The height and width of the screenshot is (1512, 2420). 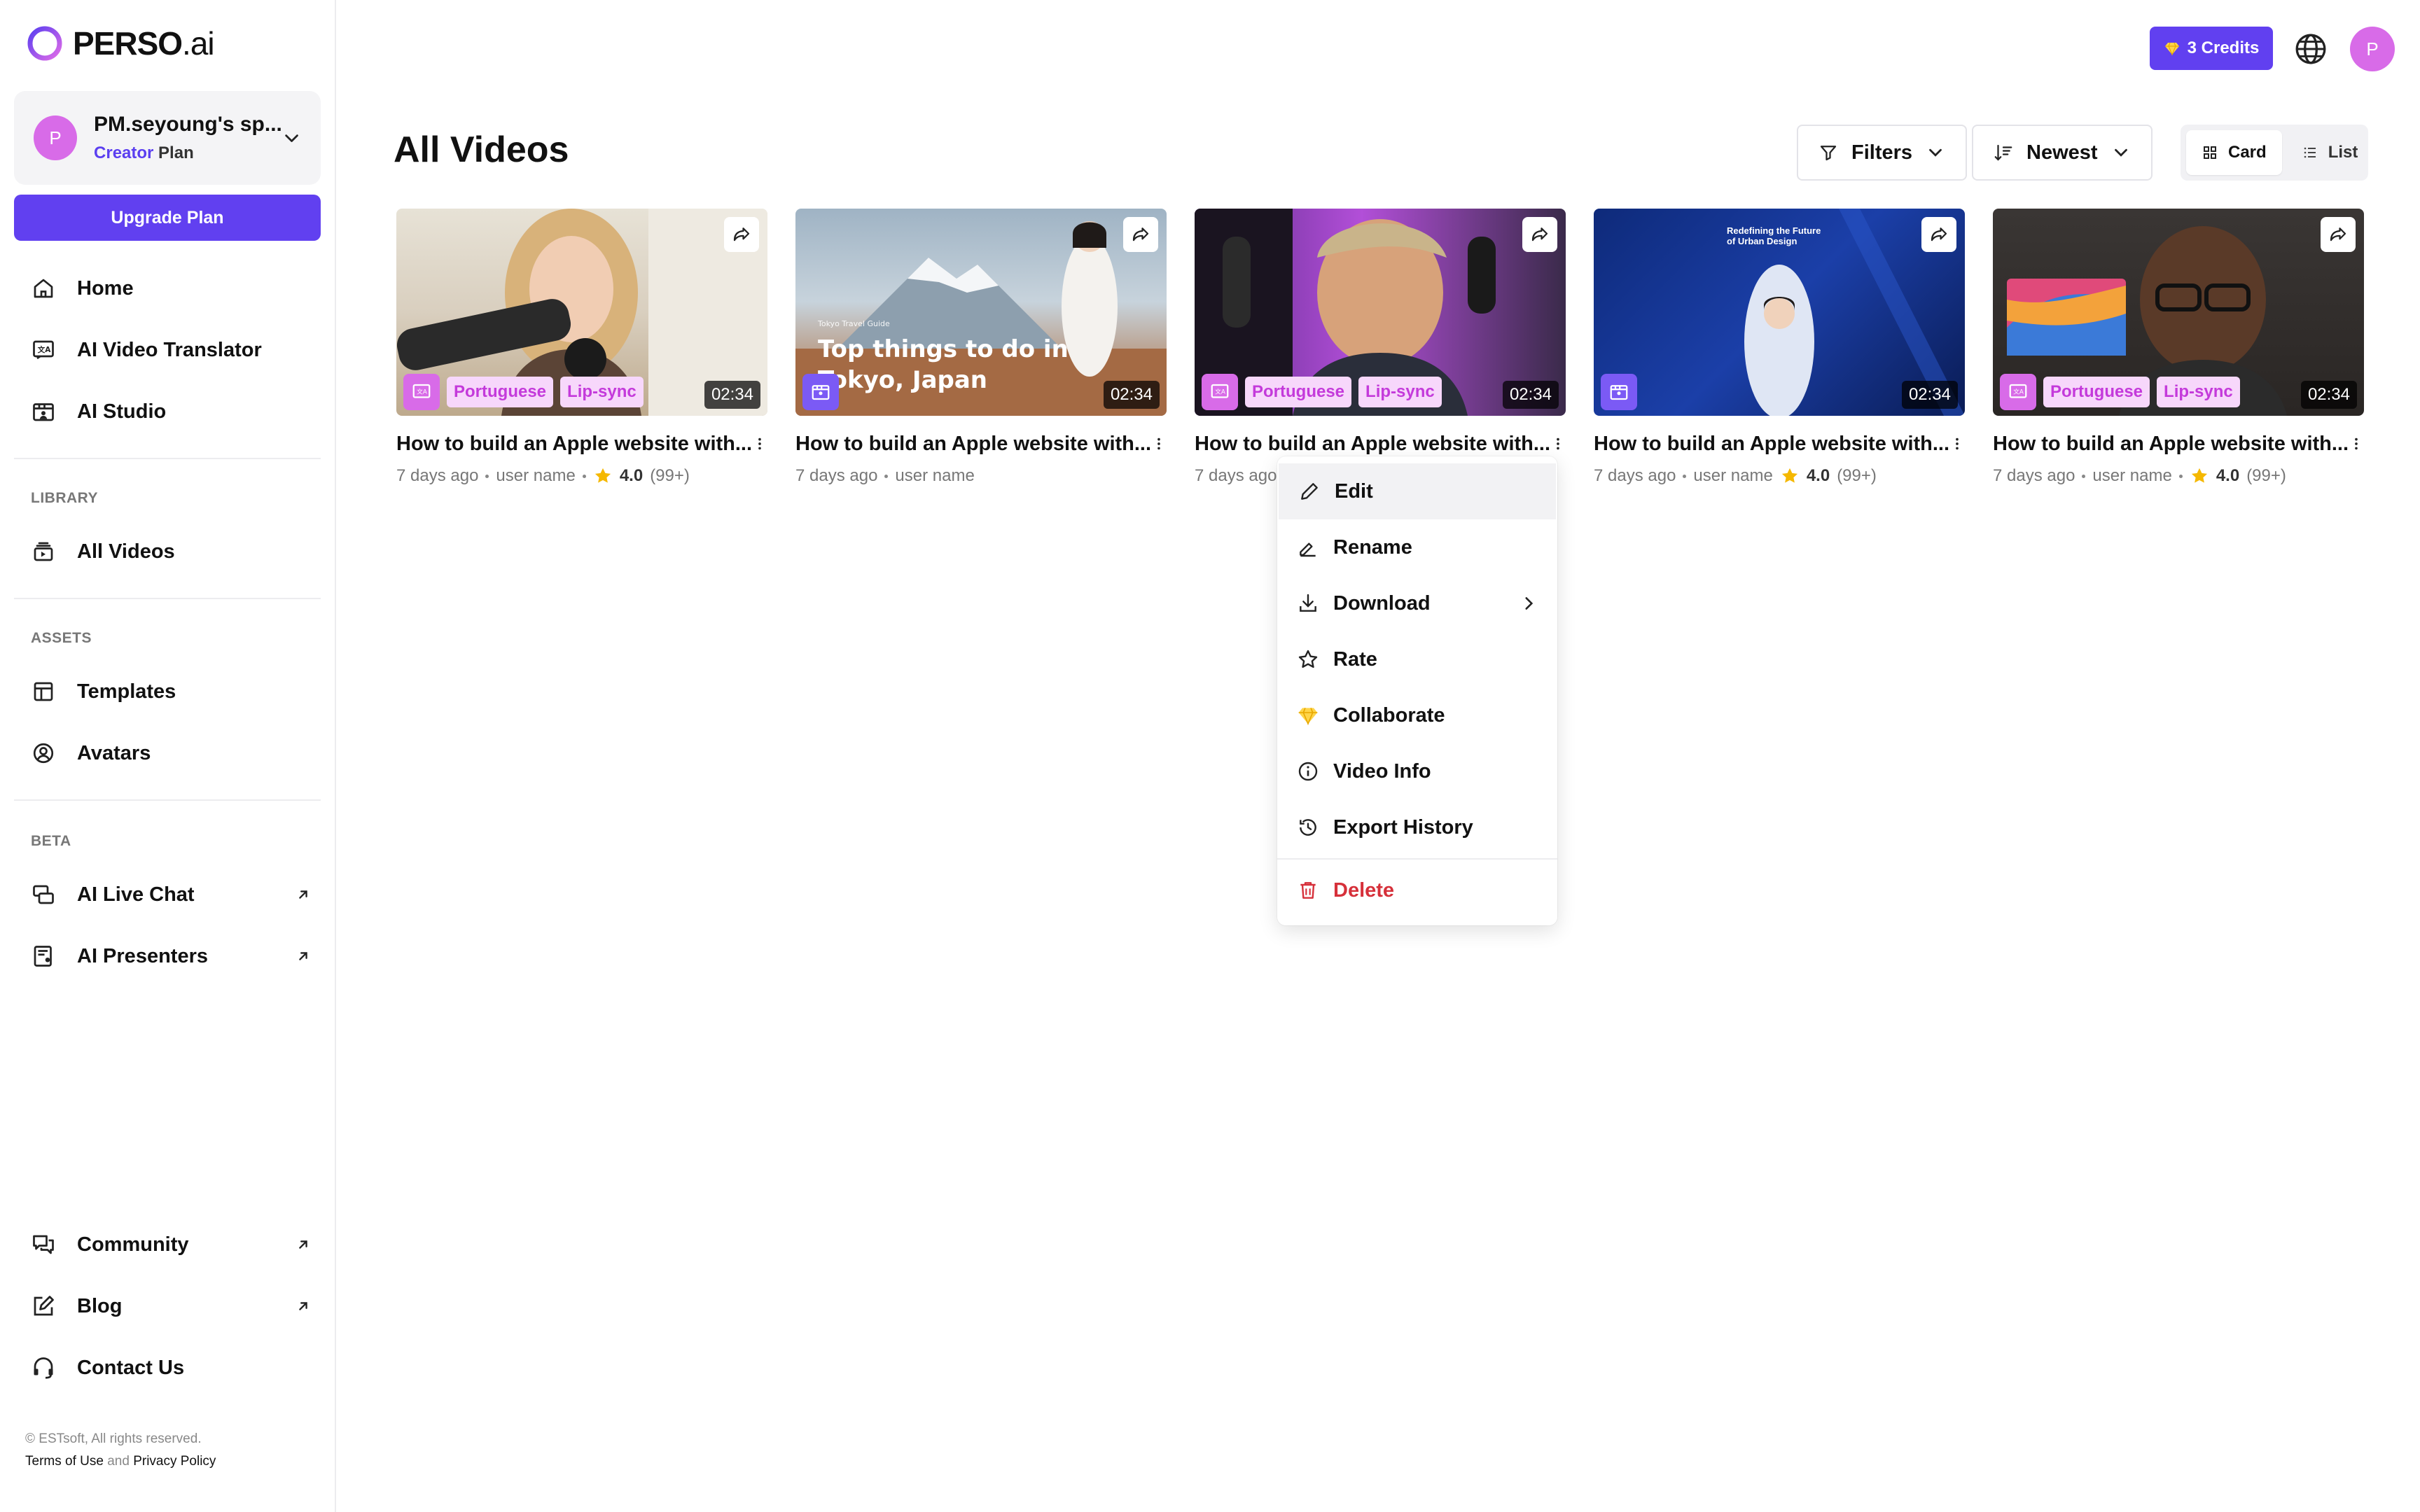 What do you see at coordinates (1417, 659) in the screenshot?
I see `menu-item-rate: Rate` at bounding box center [1417, 659].